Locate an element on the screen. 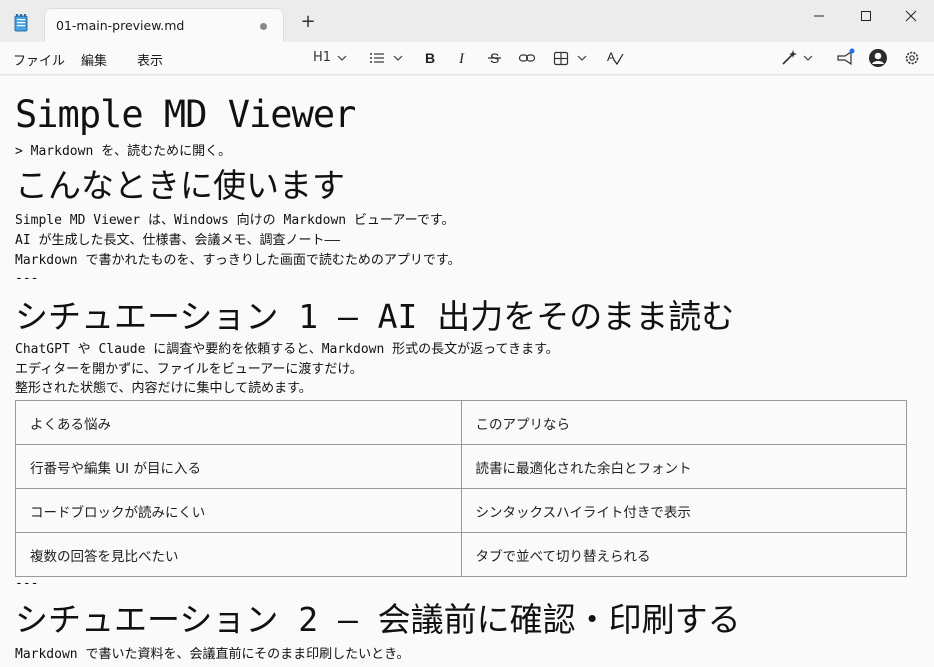 This screenshot has width=934, height=667. section-heading-situation-2: シチュエーション 2 — 会議前に確認・印刷する is located at coordinates (378, 619).